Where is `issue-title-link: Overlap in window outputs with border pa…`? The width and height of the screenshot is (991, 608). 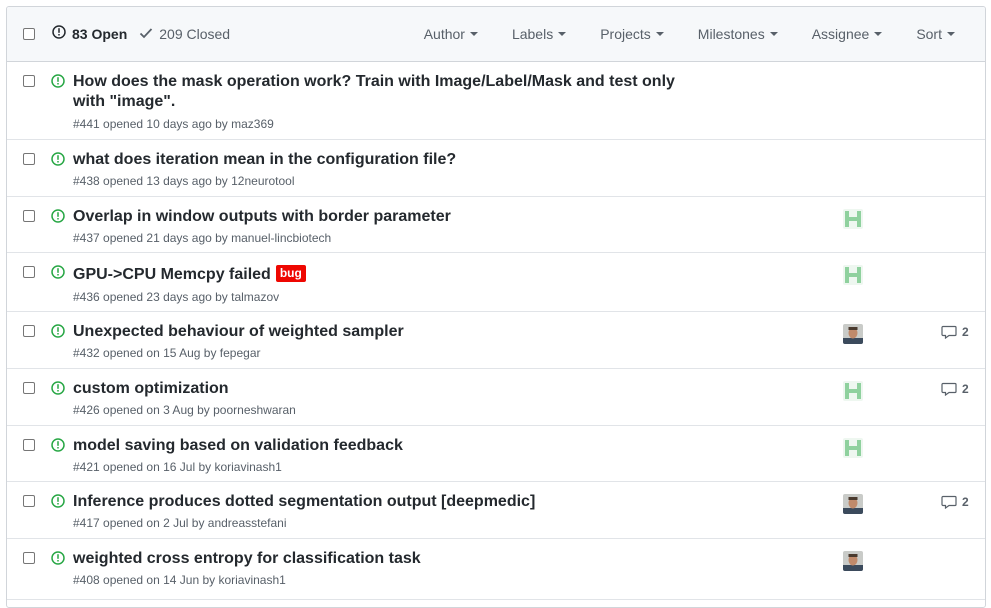
issue-title-link: Overlap in window outputs with border pa… is located at coordinates (383, 217).